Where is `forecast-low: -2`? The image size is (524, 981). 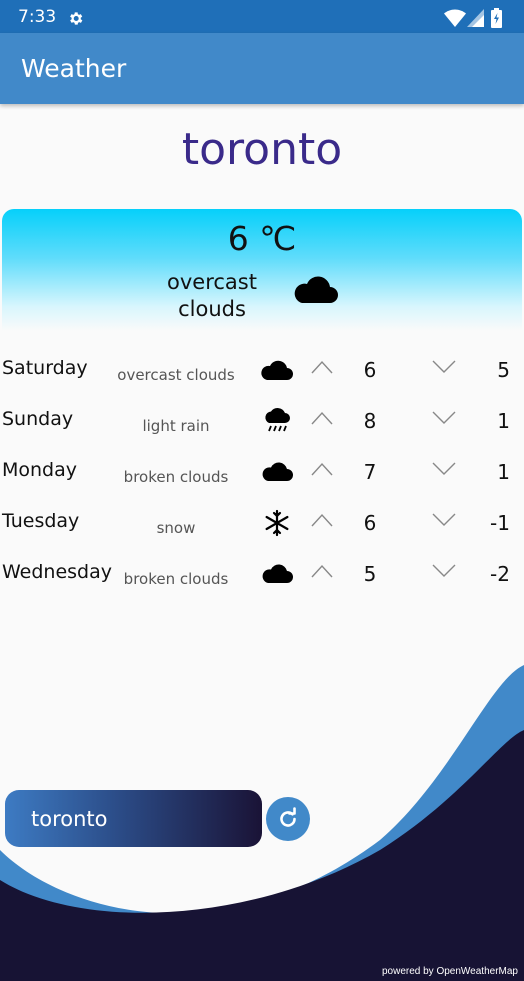 forecast-low: -2 is located at coordinates (500, 574).